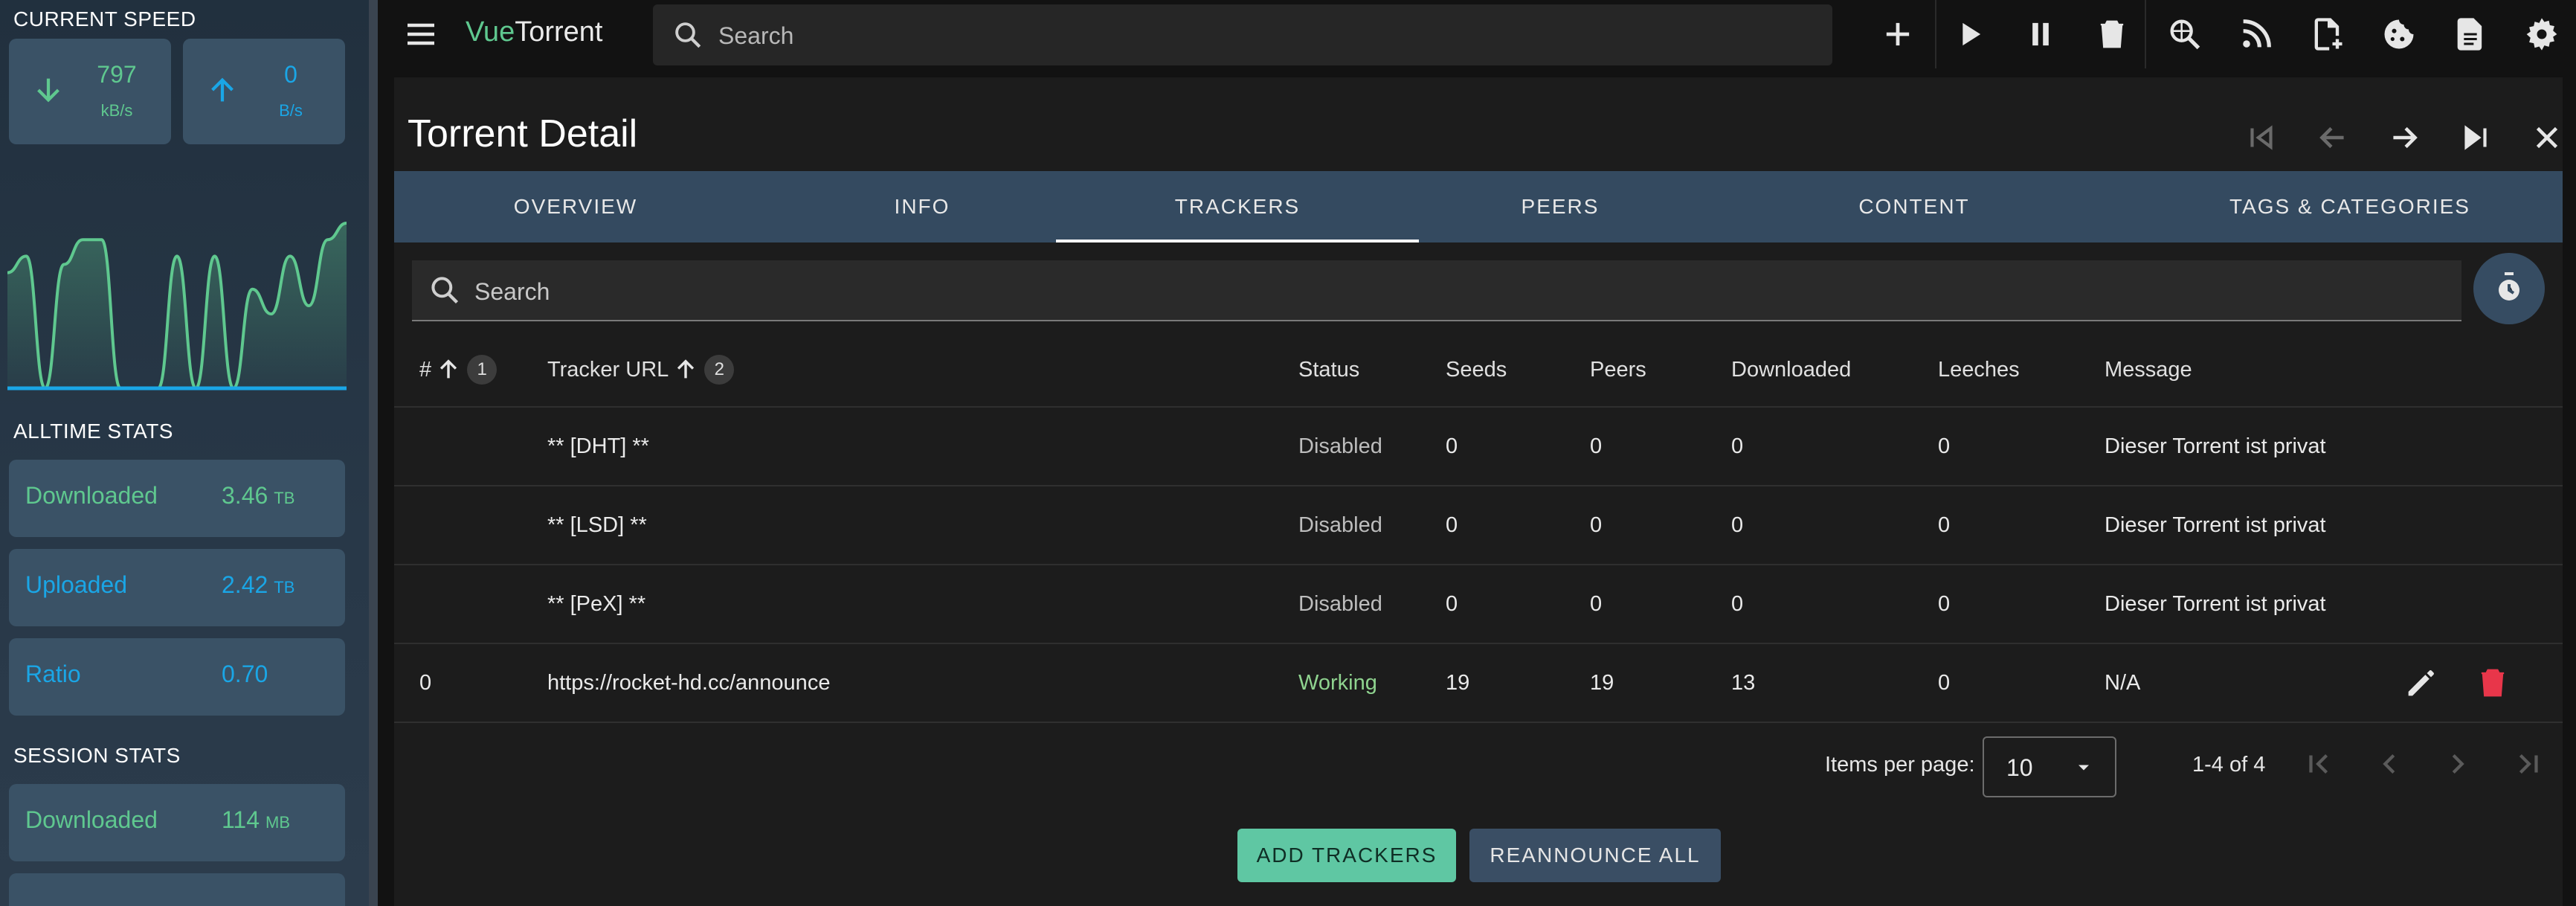 This screenshot has width=2576, height=906. I want to click on previous-torrent-icon, so click(2332, 137).